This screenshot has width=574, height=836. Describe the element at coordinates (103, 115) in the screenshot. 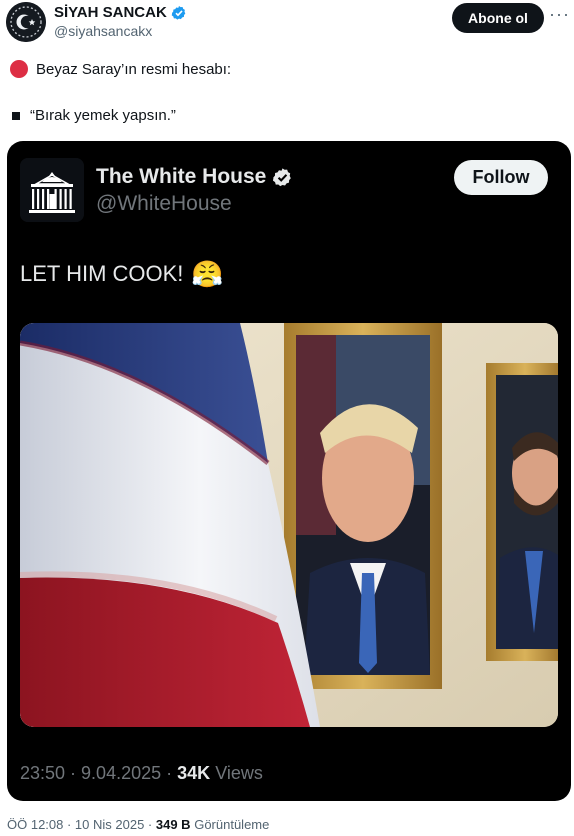

I see `post-quote: “Bırak yemek yapsın.”` at that location.